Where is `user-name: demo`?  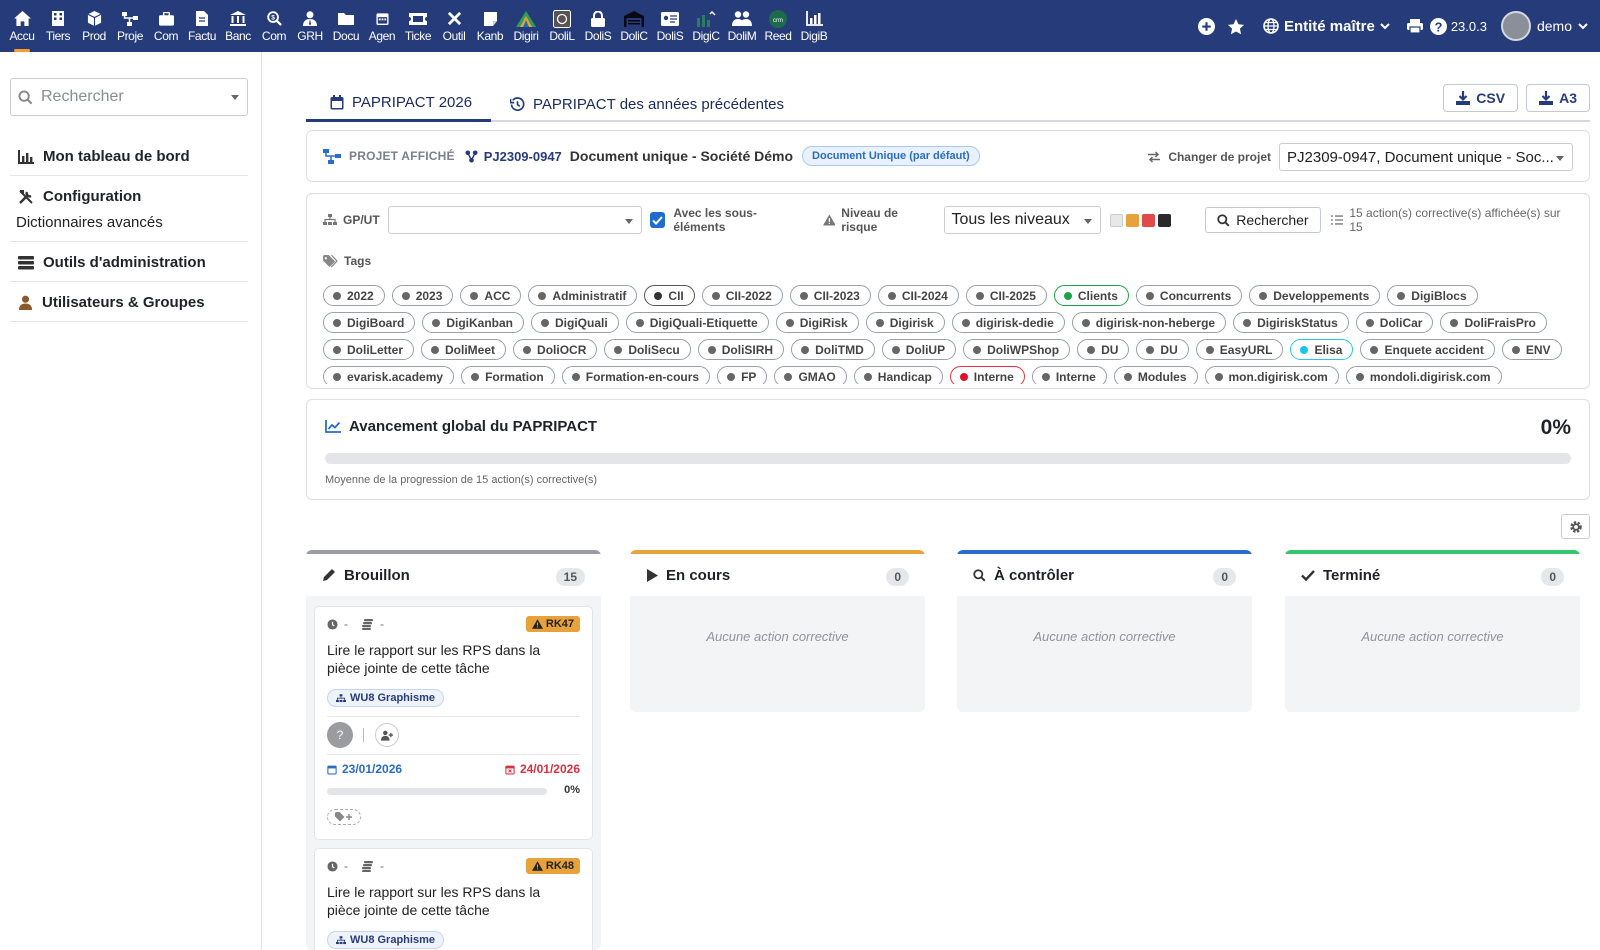
user-name: demo is located at coordinates (1554, 26).